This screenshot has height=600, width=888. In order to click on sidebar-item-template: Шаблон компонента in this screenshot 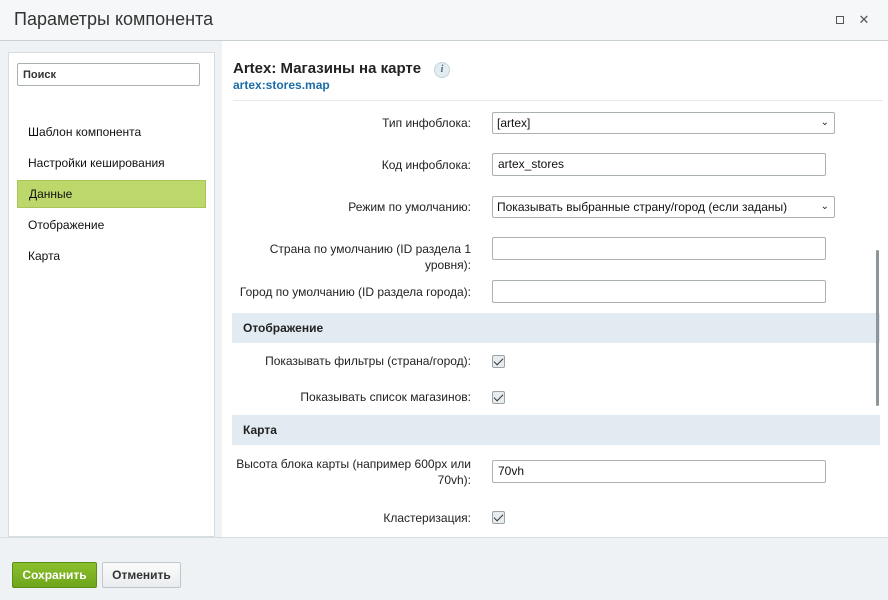, I will do `click(111, 132)`.